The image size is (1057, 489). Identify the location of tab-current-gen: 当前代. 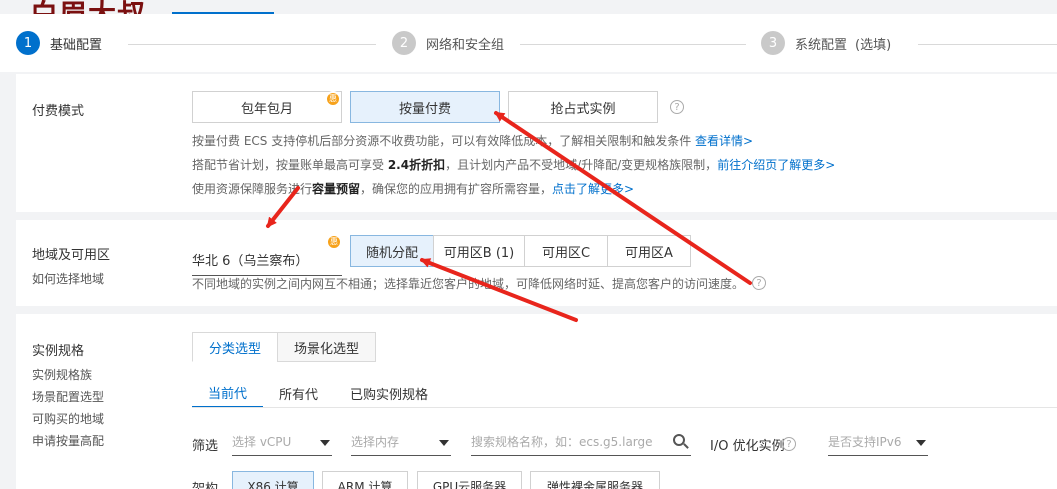
(228, 393).